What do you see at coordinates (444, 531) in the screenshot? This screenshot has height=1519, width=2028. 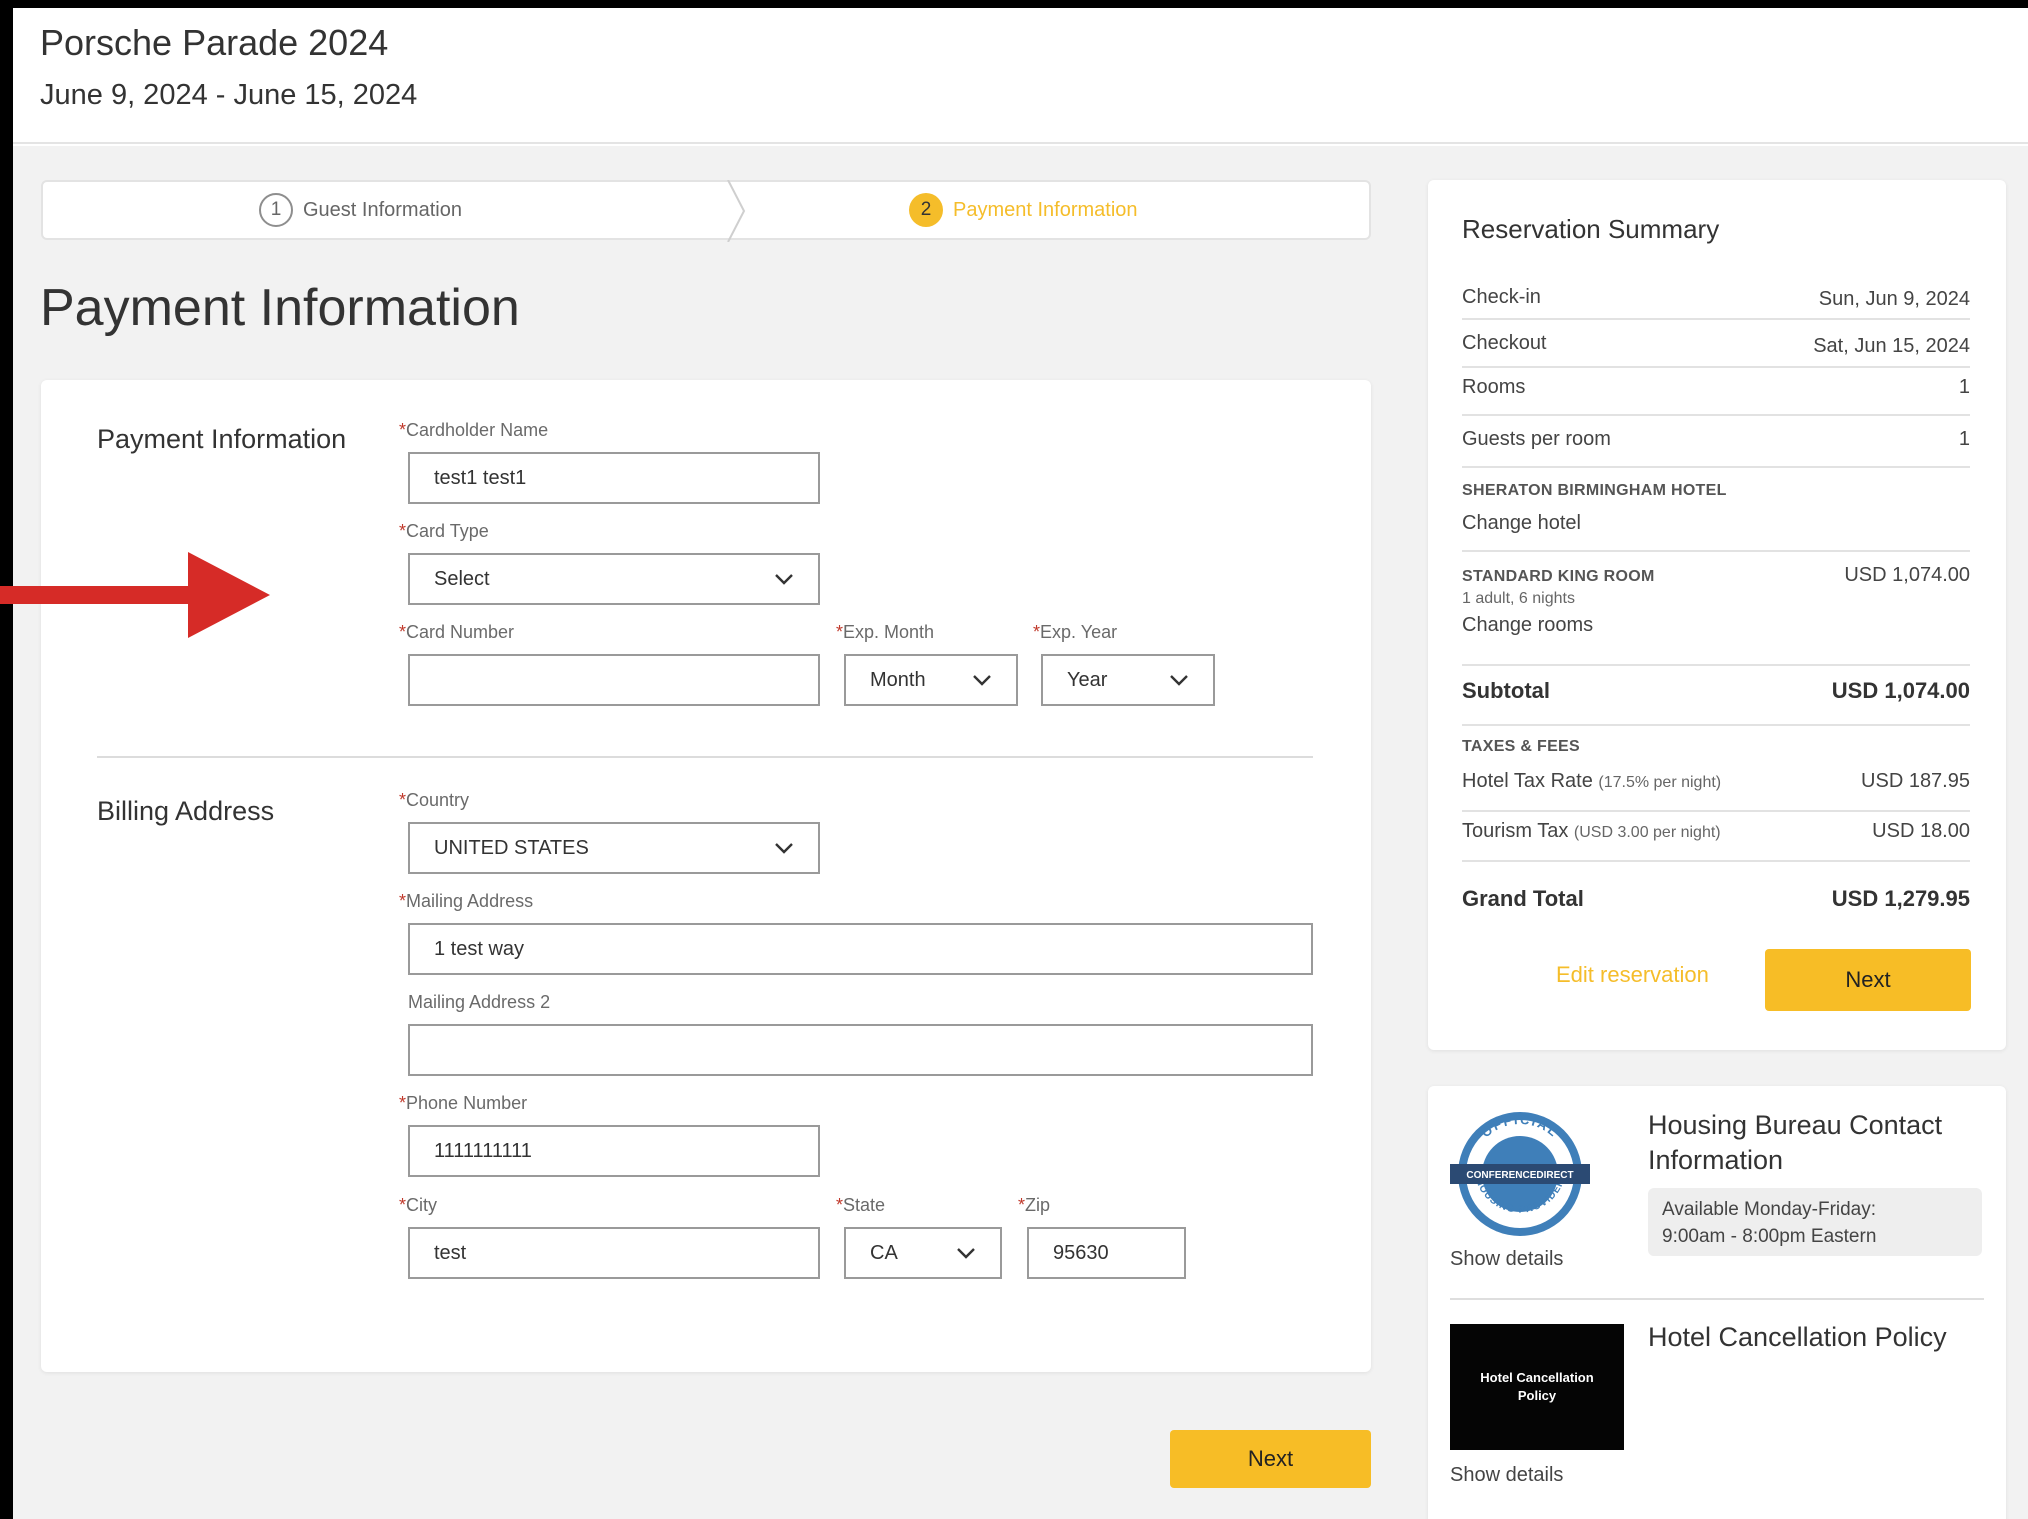 I see `card-type-label: *Card Type` at bounding box center [444, 531].